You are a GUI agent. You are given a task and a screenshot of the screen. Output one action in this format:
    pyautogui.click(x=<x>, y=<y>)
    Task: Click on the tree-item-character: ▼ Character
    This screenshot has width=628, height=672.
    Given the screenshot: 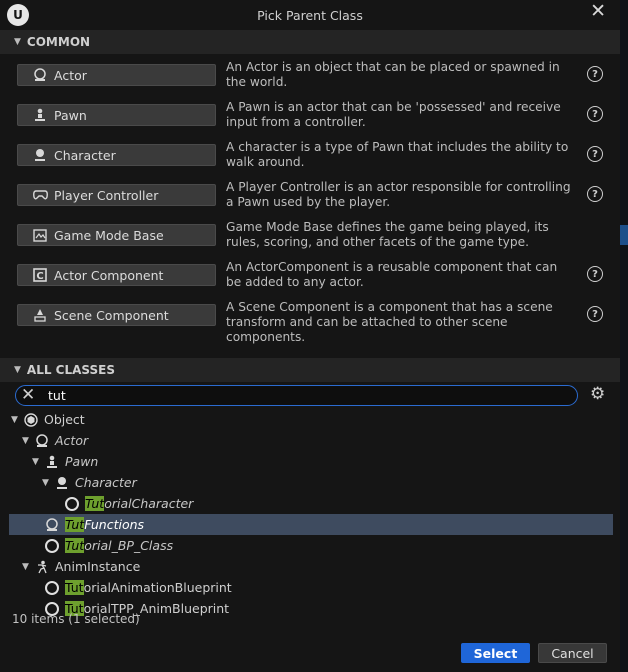 What is the action you would take?
    pyautogui.click(x=311, y=482)
    